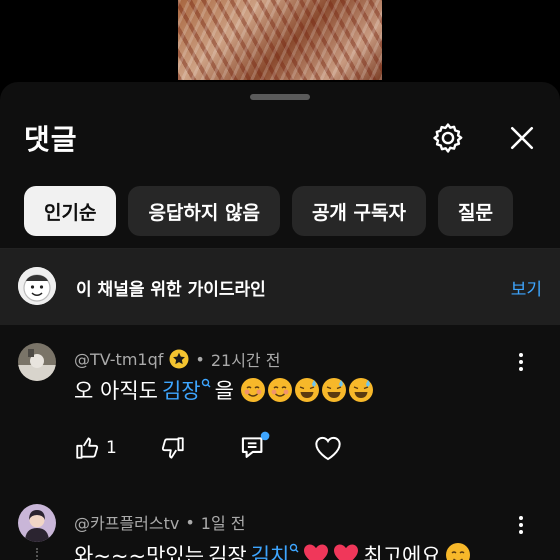 The height and width of the screenshot is (560, 560). I want to click on member-badge-icon, so click(179, 359).